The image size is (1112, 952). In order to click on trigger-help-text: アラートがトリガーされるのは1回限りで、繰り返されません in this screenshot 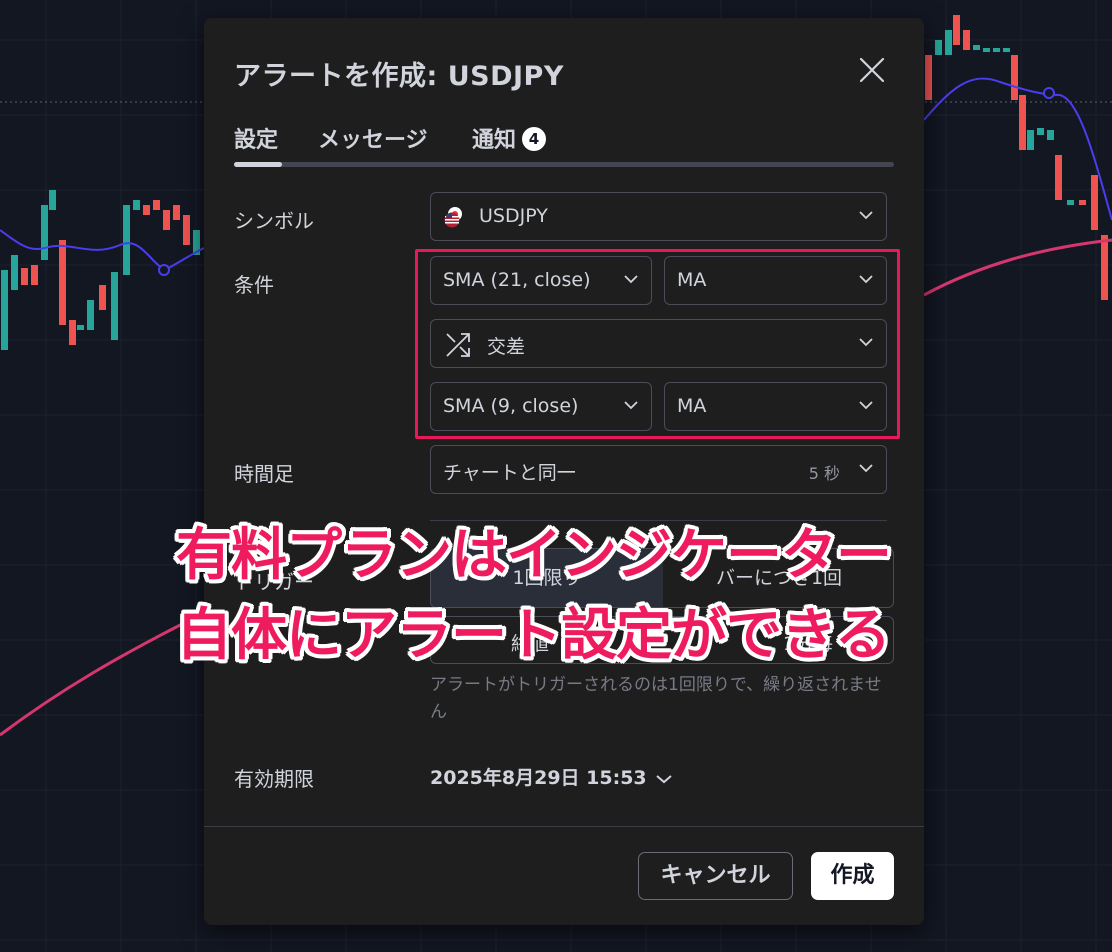, I will do `click(656, 698)`.